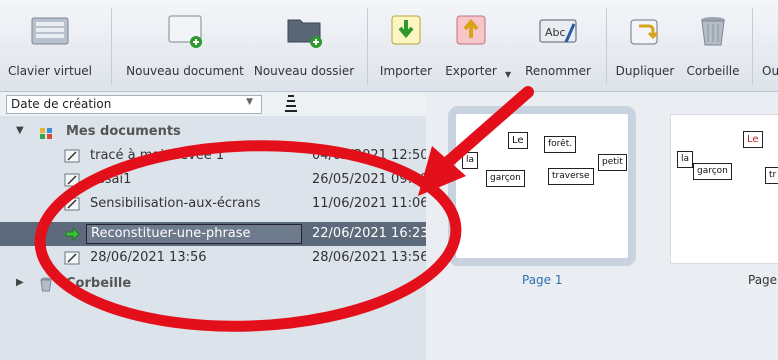 This screenshot has height=360, width=778. Describe the element at coordinates (406, 30) in the screenshot. I see `import-icon` at that location.